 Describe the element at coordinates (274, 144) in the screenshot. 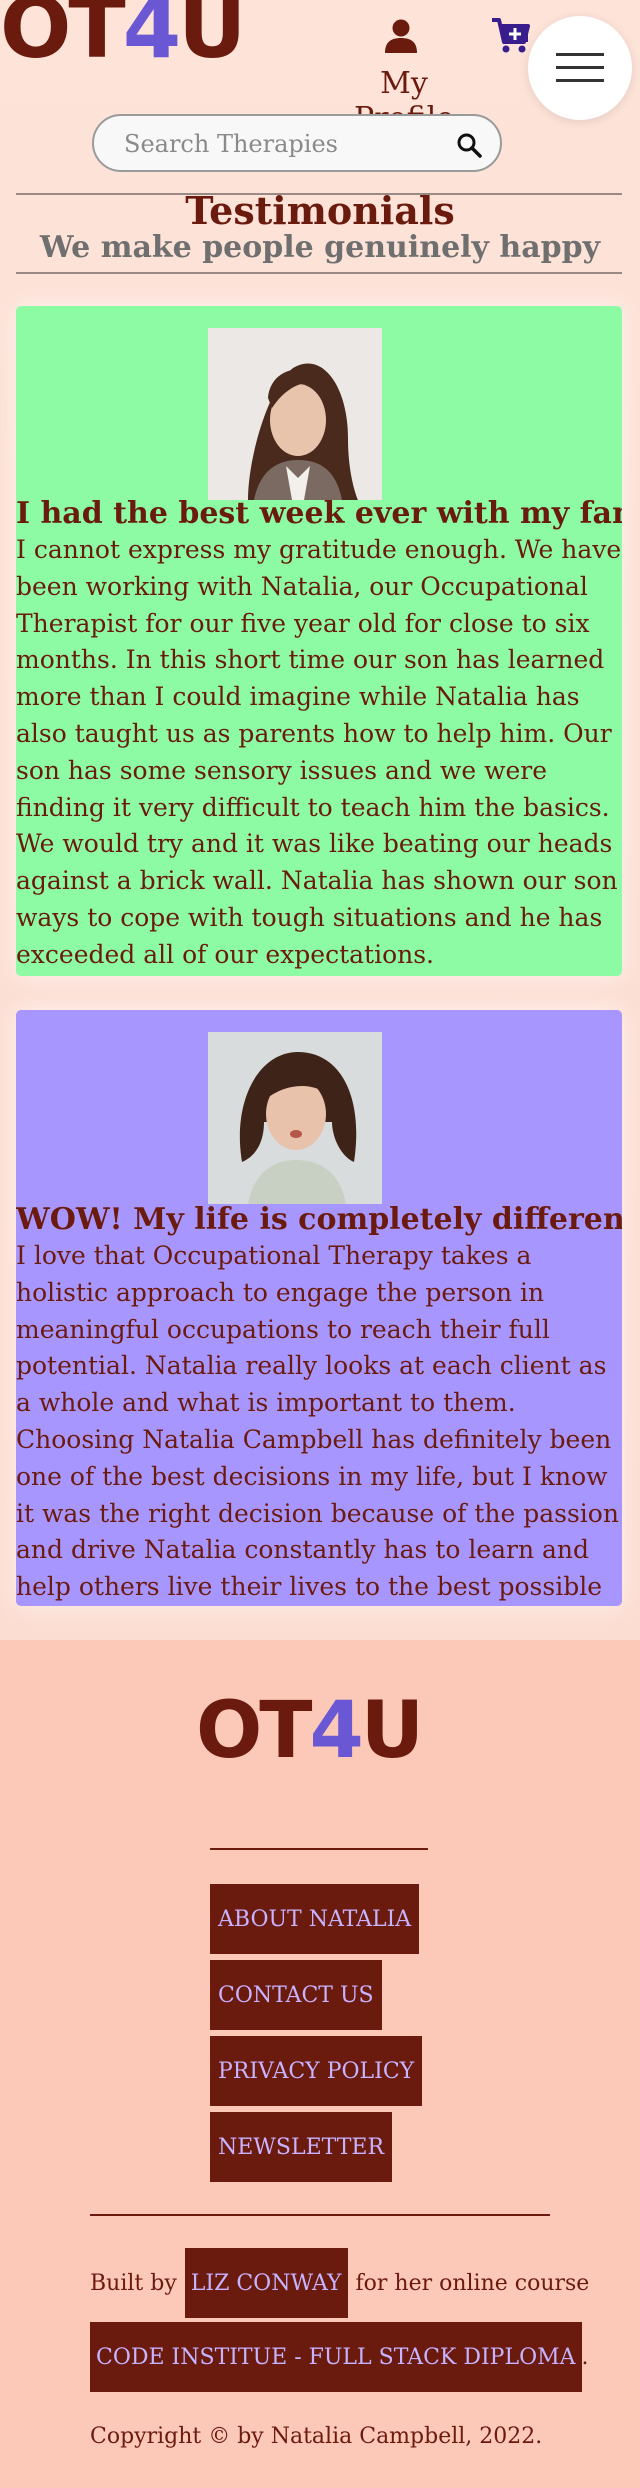

I see `search-input` at that location.